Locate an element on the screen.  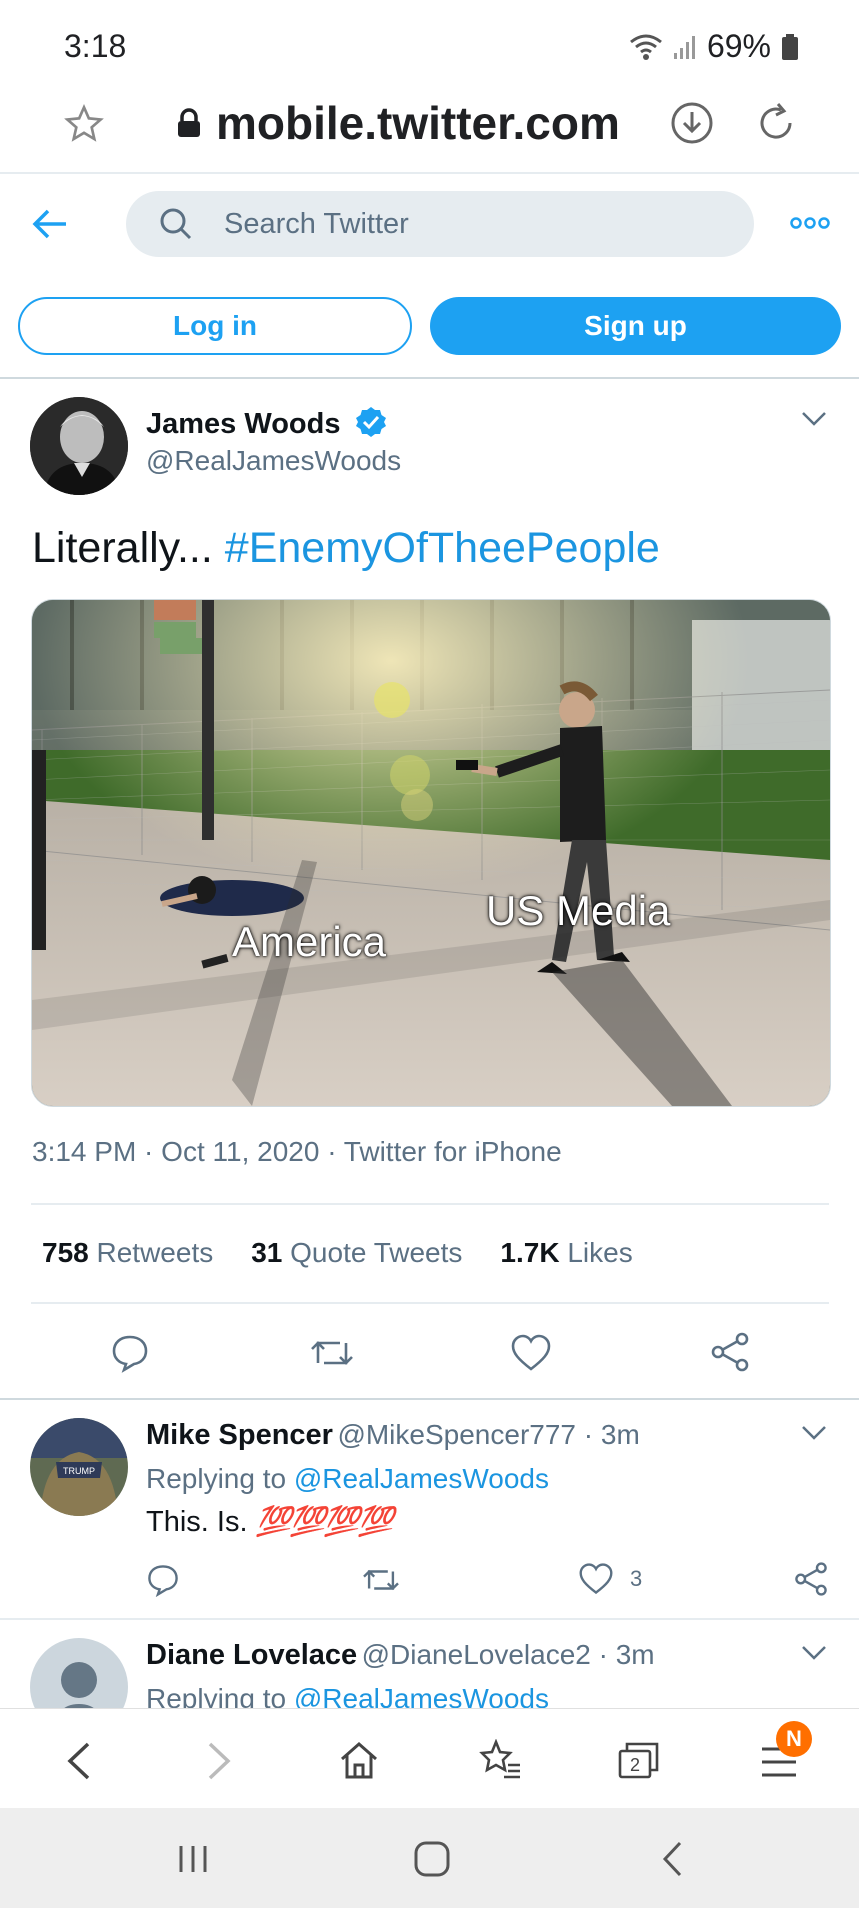
likes-label: Likes is located at coordinates (600, 1252).